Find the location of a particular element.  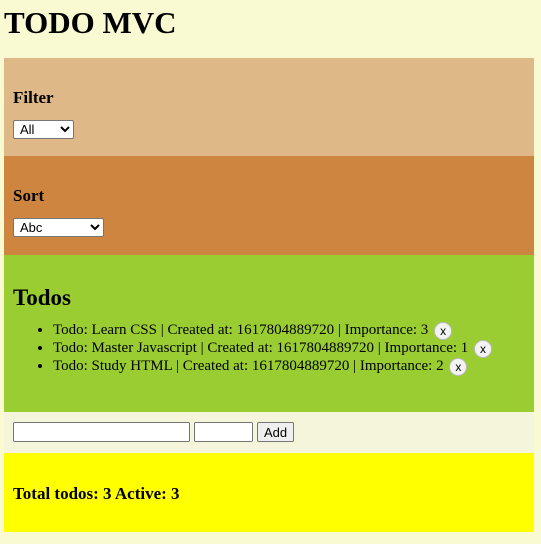

todos-heading: Todos is located at coordinates (42, 297).